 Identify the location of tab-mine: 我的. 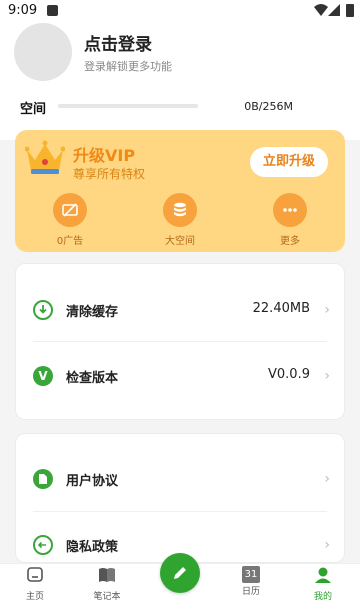
(323, 583).